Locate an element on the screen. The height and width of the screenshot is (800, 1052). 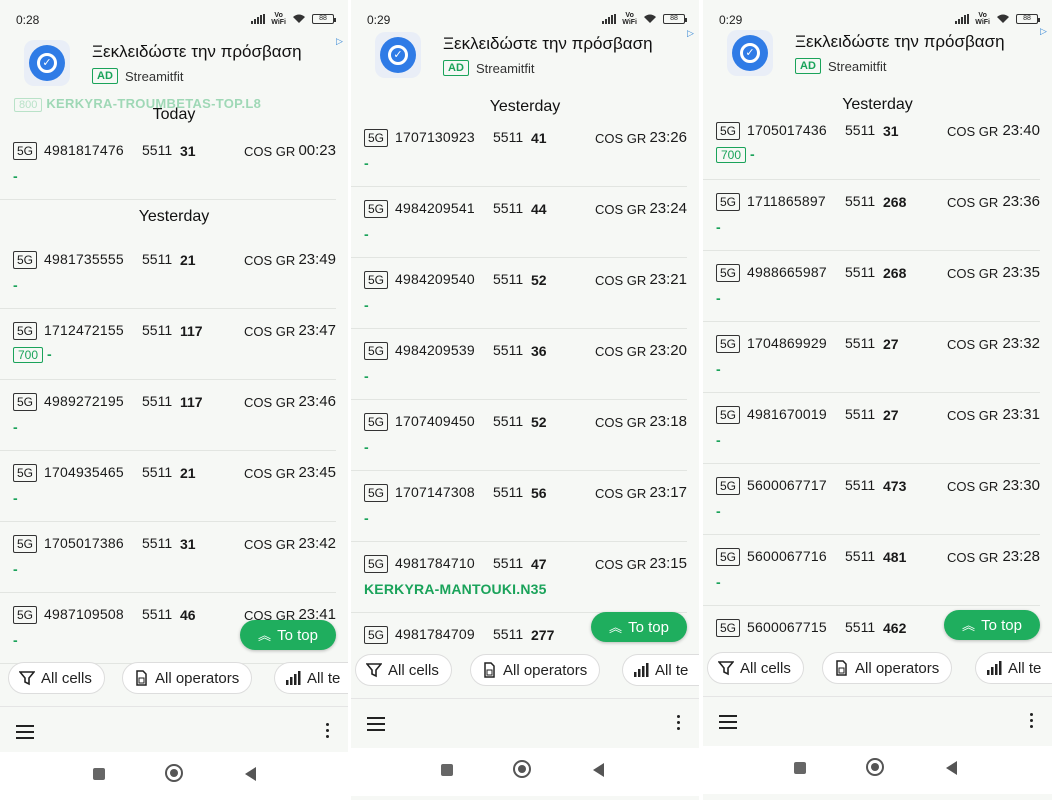
table-row: 5G 4984209541 5511 44 COS GR 23:24 - is located at coordinates (519, 222).